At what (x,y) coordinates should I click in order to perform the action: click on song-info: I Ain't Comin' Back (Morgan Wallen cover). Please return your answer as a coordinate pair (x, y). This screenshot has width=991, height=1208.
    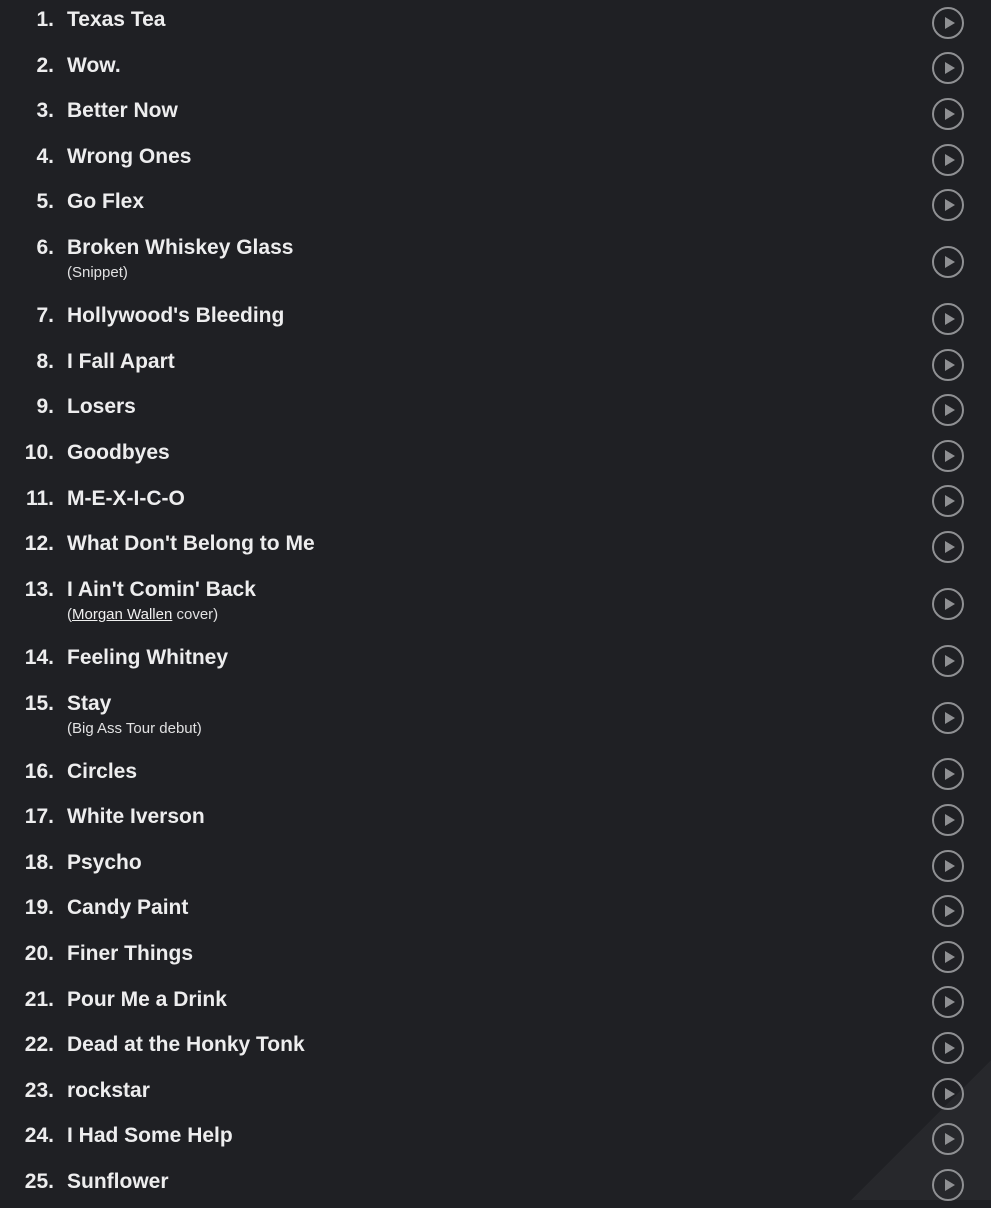
    Looking at the image, I should click on (529, 597).